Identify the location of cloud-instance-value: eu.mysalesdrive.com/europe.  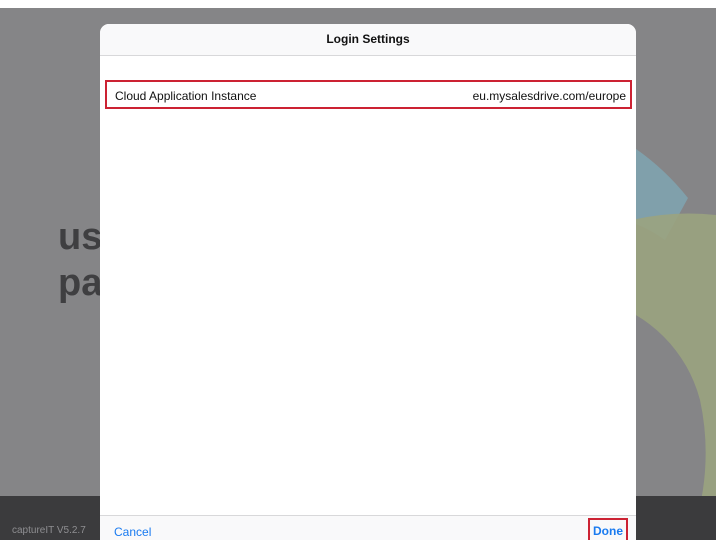
(549, 96).